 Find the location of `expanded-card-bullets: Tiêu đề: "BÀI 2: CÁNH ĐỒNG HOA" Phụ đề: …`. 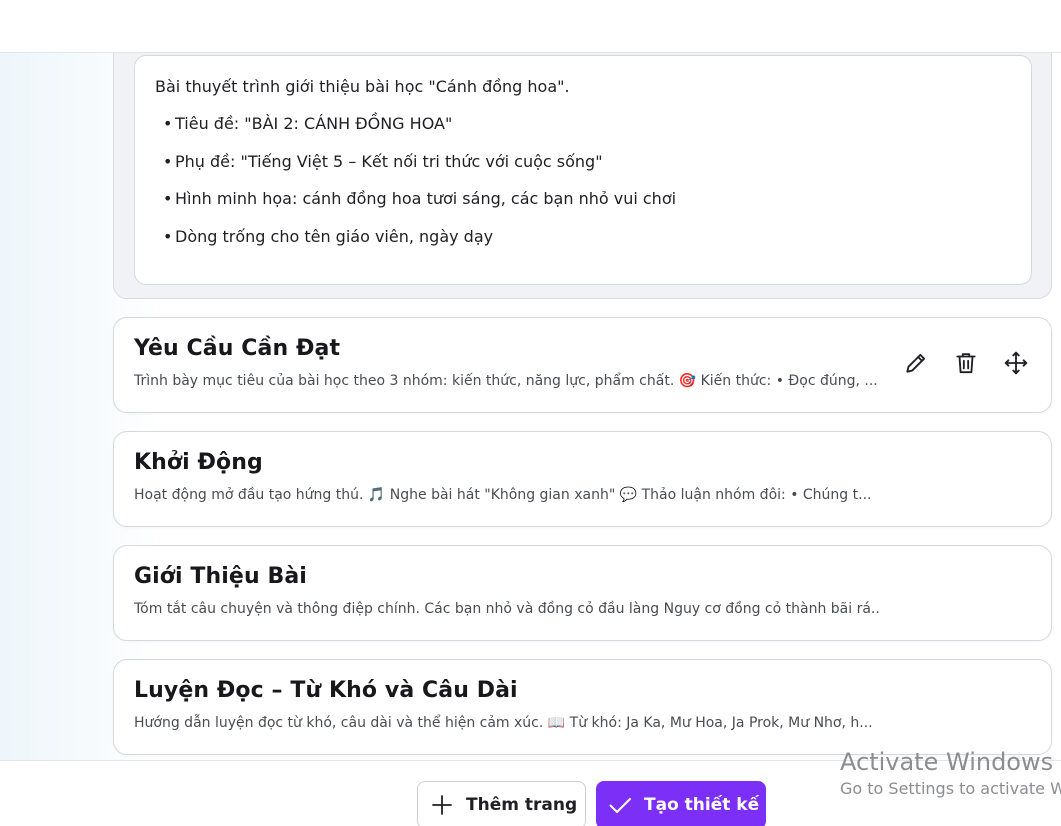

expanded-card-bullets: Tiêu đề: "BÀI 2: CÁNH ĐỒNG HOA" Phụ đề: … is located at coordinates (583, 180).